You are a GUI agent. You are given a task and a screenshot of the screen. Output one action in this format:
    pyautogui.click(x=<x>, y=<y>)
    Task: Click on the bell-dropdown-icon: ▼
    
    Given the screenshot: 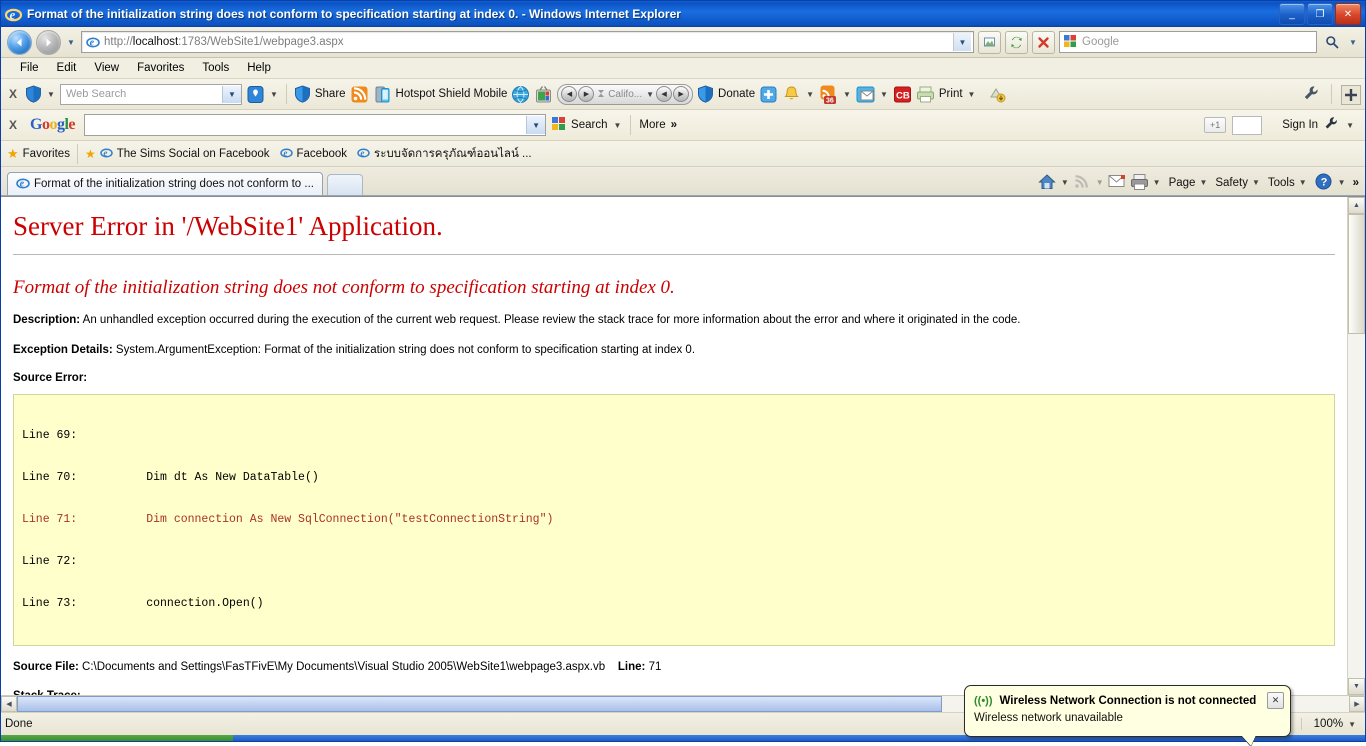 What is the action you would take?
    pyautogui.click(x=810, y=94)
    